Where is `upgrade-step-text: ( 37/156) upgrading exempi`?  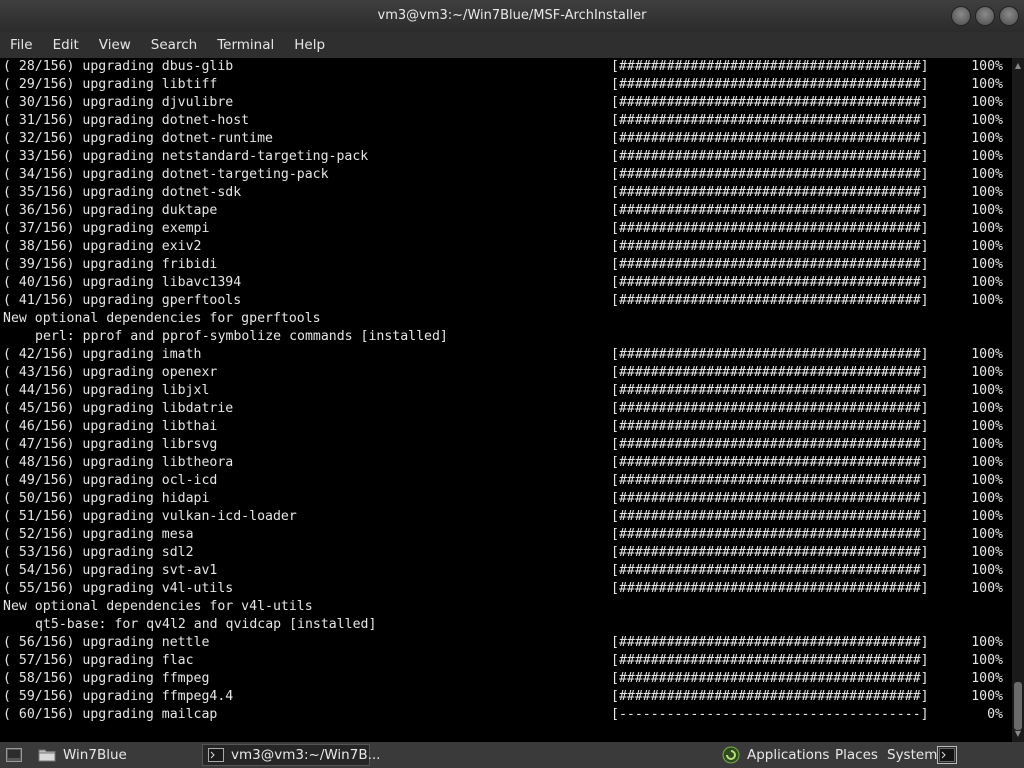 upgrade-step-text: ( 37/156) upgrading exempi is located at coordinates (106, 228).